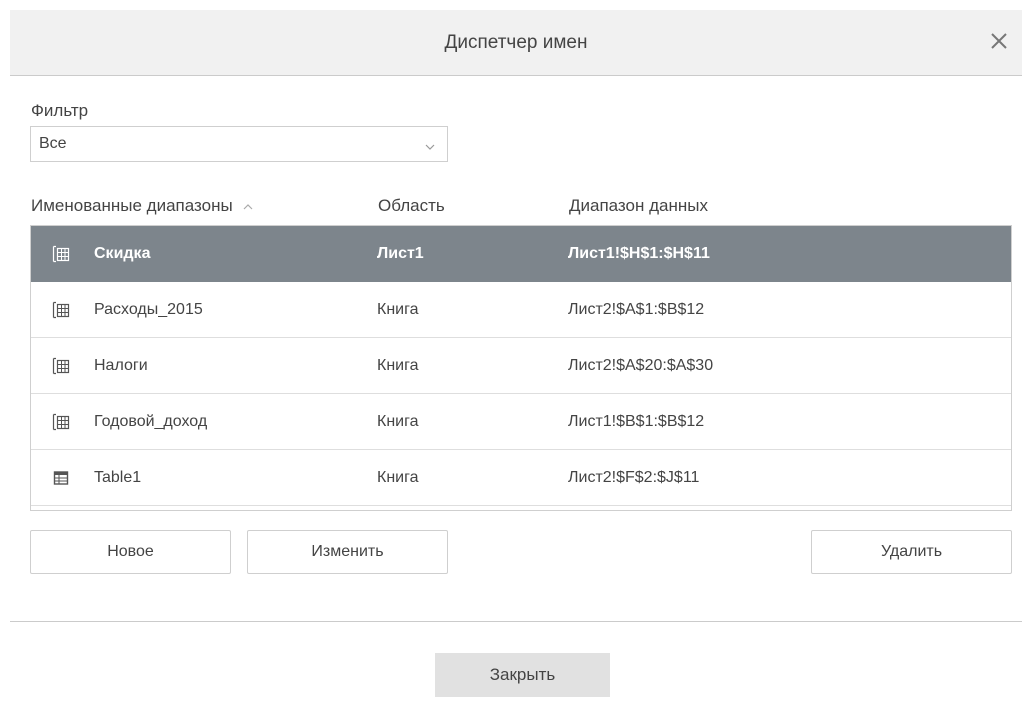 This screenshot has height=711, width=1022. I want to click on filter-dropdown: Все, so click(239, 144).